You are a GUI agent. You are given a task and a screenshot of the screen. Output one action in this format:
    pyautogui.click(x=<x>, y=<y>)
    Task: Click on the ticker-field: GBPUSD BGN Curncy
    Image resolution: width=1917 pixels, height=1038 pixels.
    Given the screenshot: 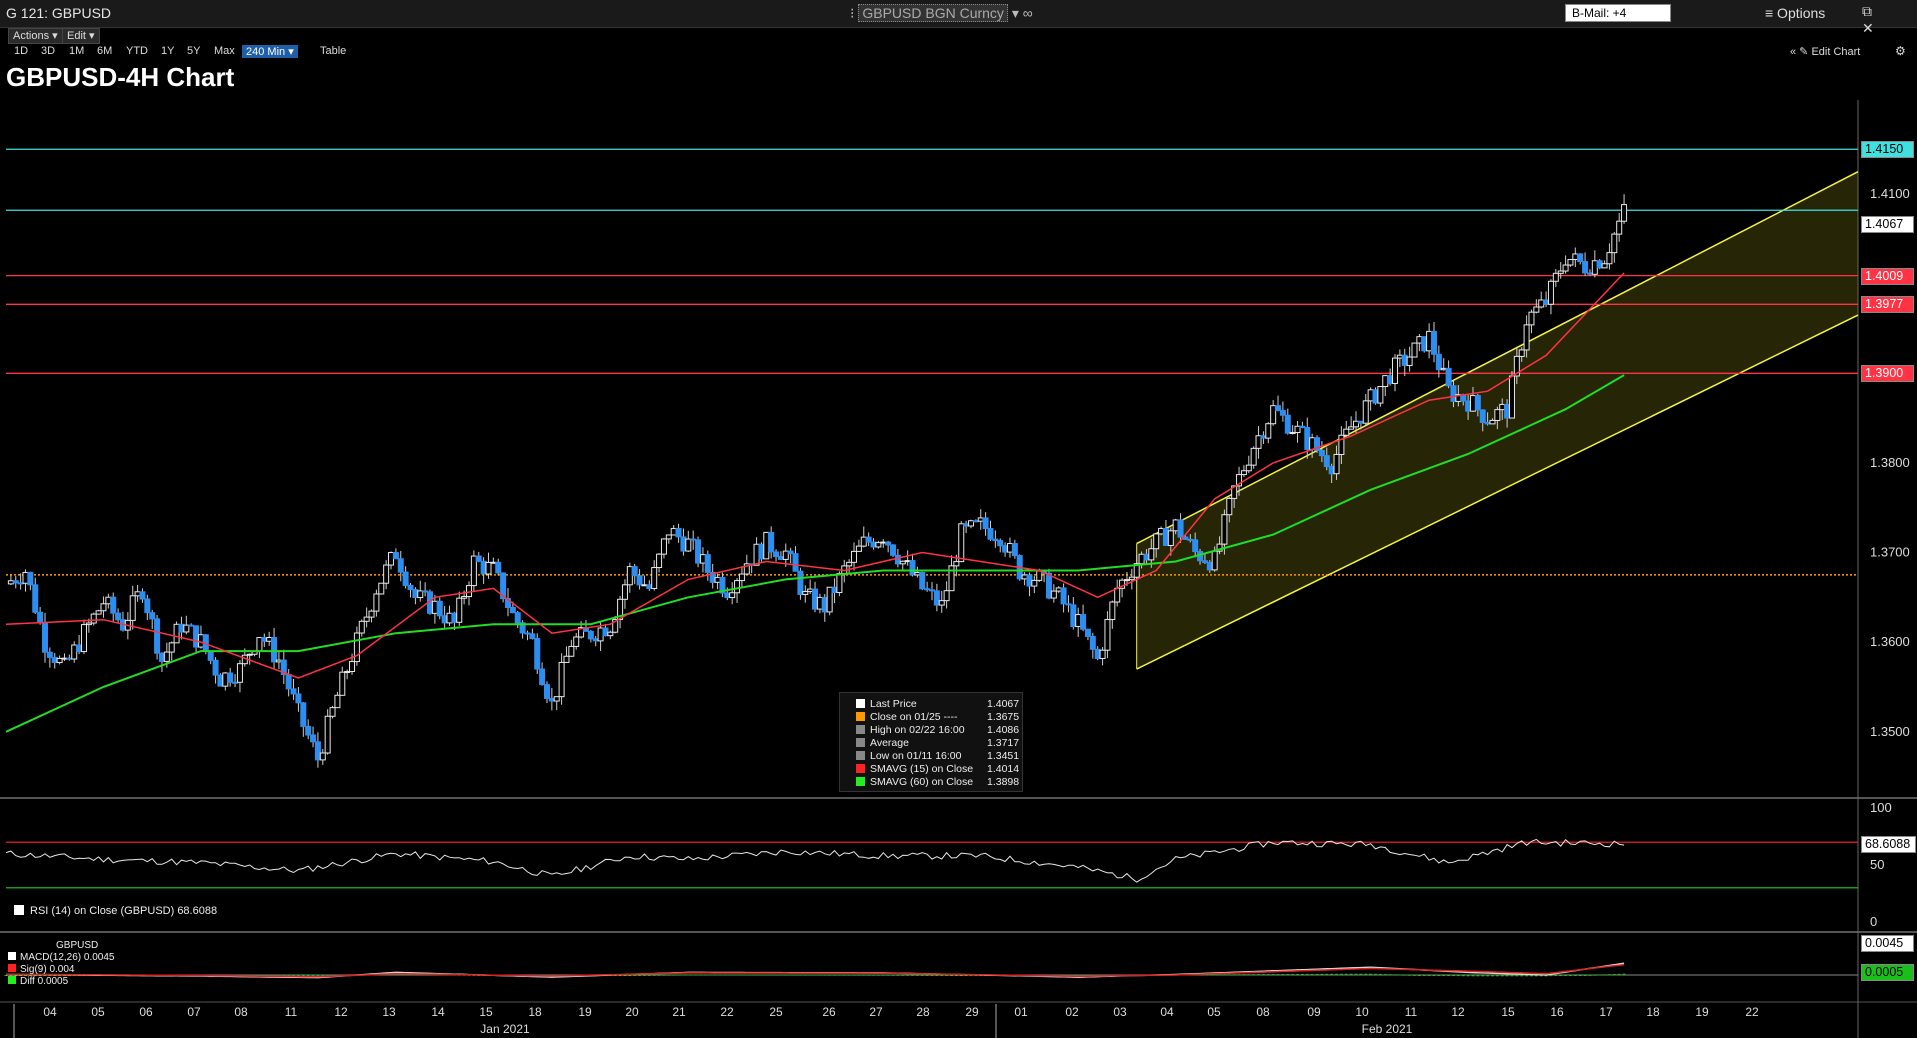 What is the action you would take?
    pyautogui.click(x=933, y=13)
    